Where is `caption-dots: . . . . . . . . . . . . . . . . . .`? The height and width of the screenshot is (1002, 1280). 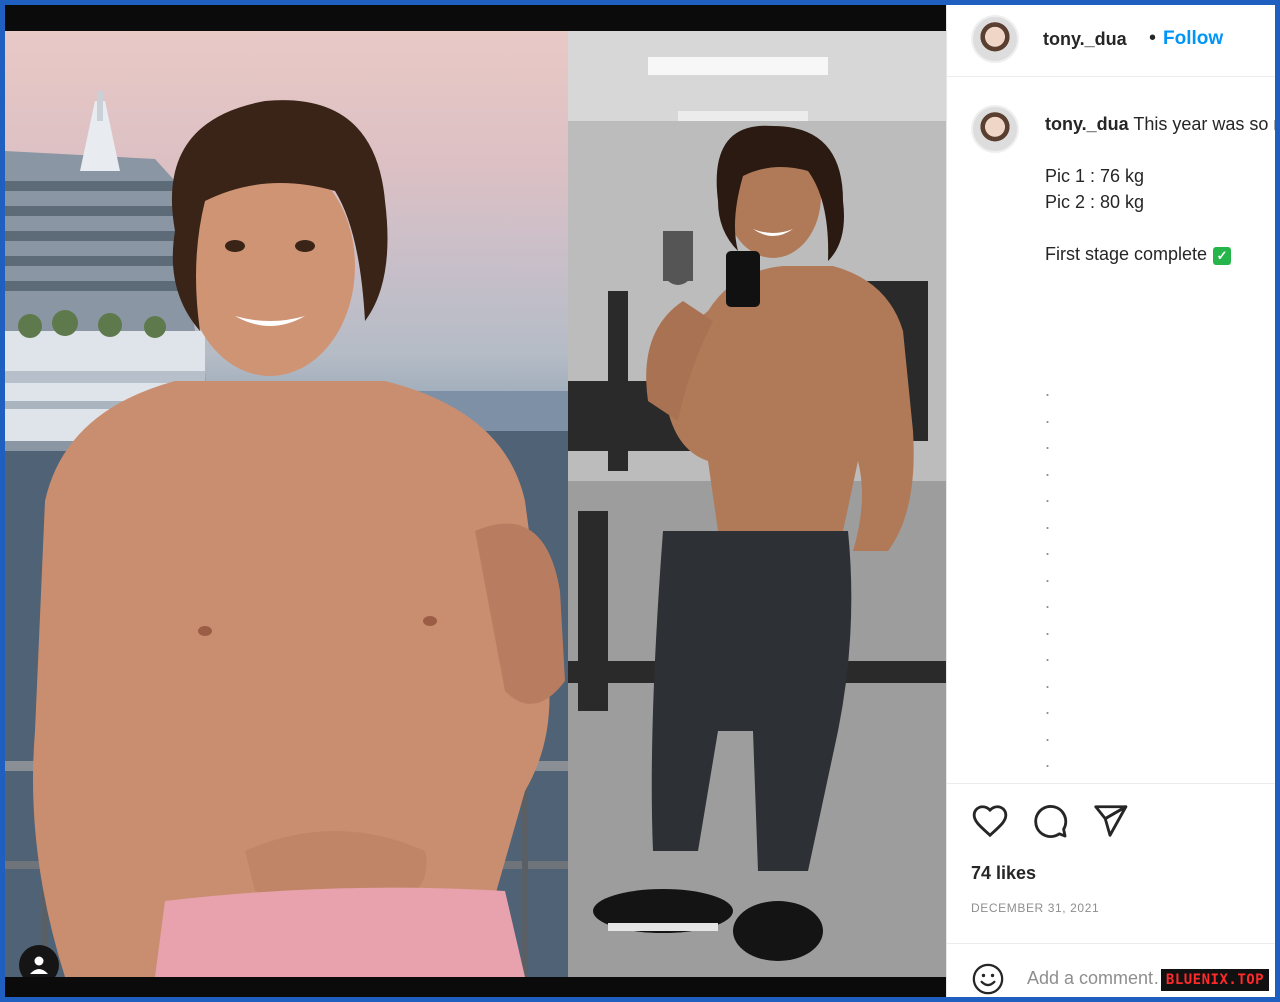
caption-dots: . . . . . . . . . . . . . . . . . . is located at coordinates (1047, 577).